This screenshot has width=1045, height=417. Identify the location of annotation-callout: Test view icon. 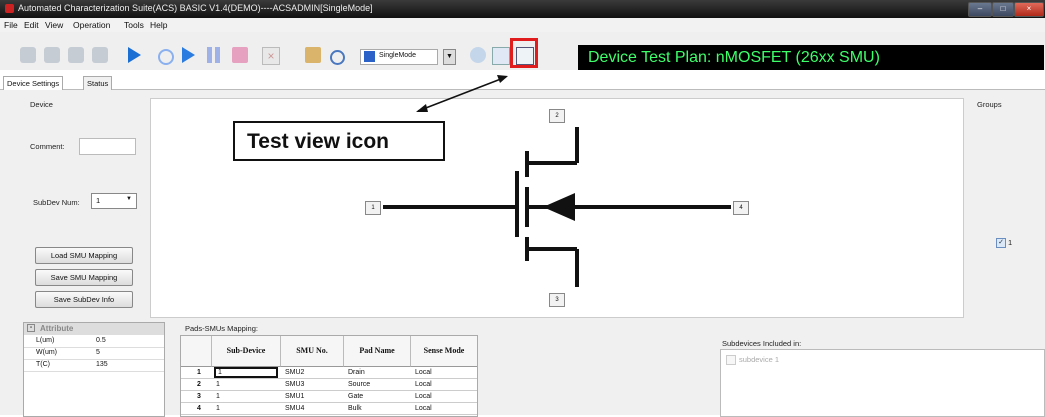
(339, 141).